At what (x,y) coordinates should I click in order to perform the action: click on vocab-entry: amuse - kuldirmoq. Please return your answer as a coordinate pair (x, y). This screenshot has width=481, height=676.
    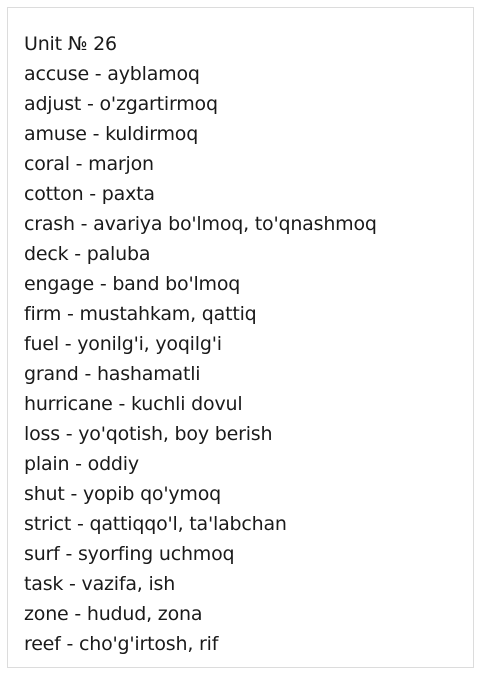
    Looking at the image, I should click on (111, 134).